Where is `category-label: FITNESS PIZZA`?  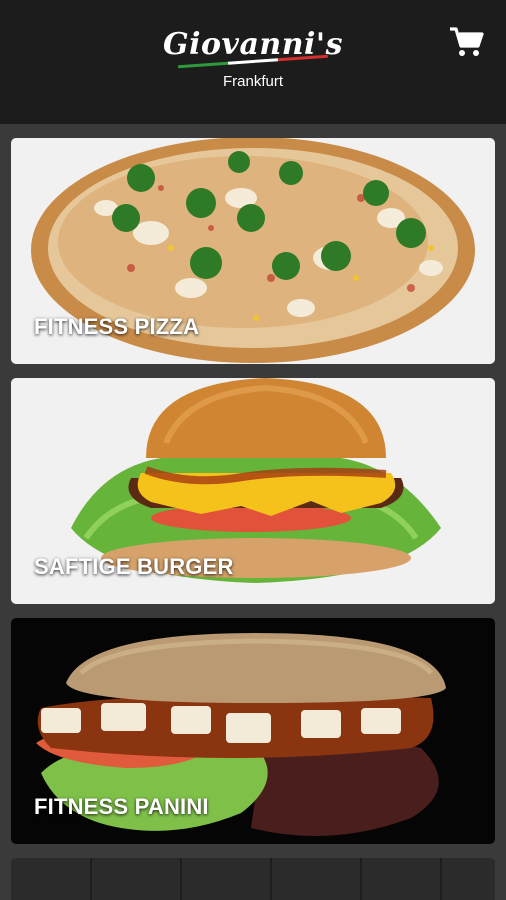
category-label: FITNESS PIZZA is located at coordinates (117, 326).